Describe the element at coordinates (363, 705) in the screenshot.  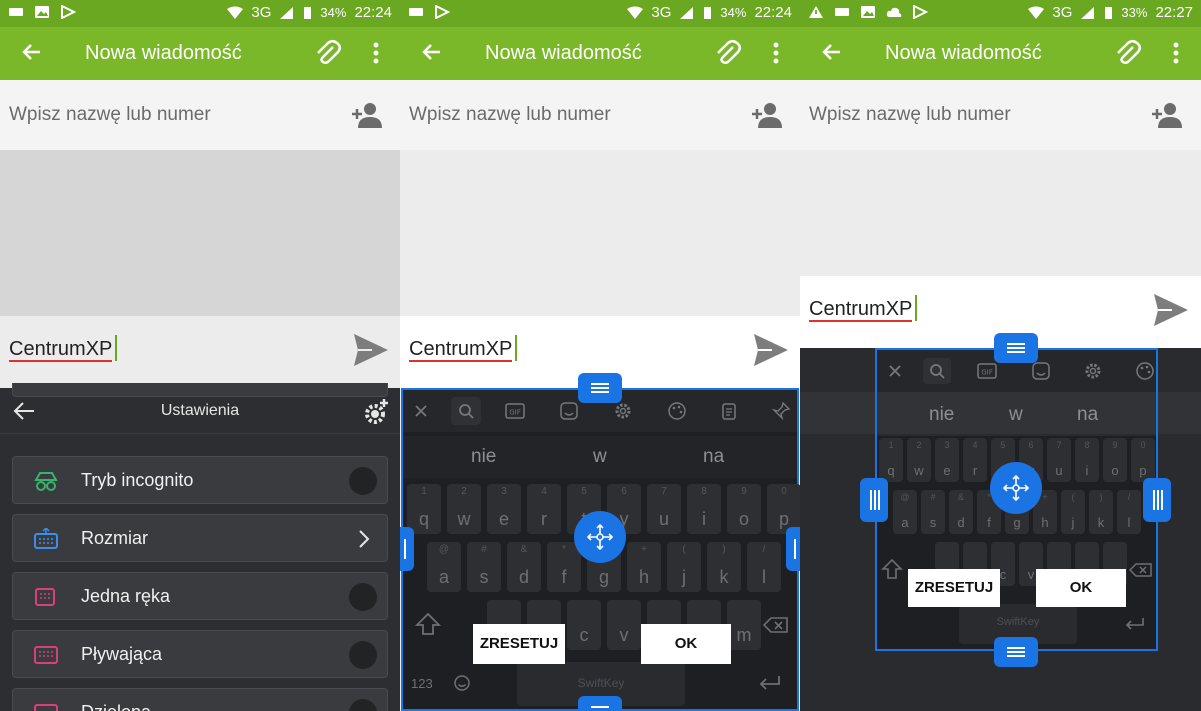
I see `split-toggle` at that location.